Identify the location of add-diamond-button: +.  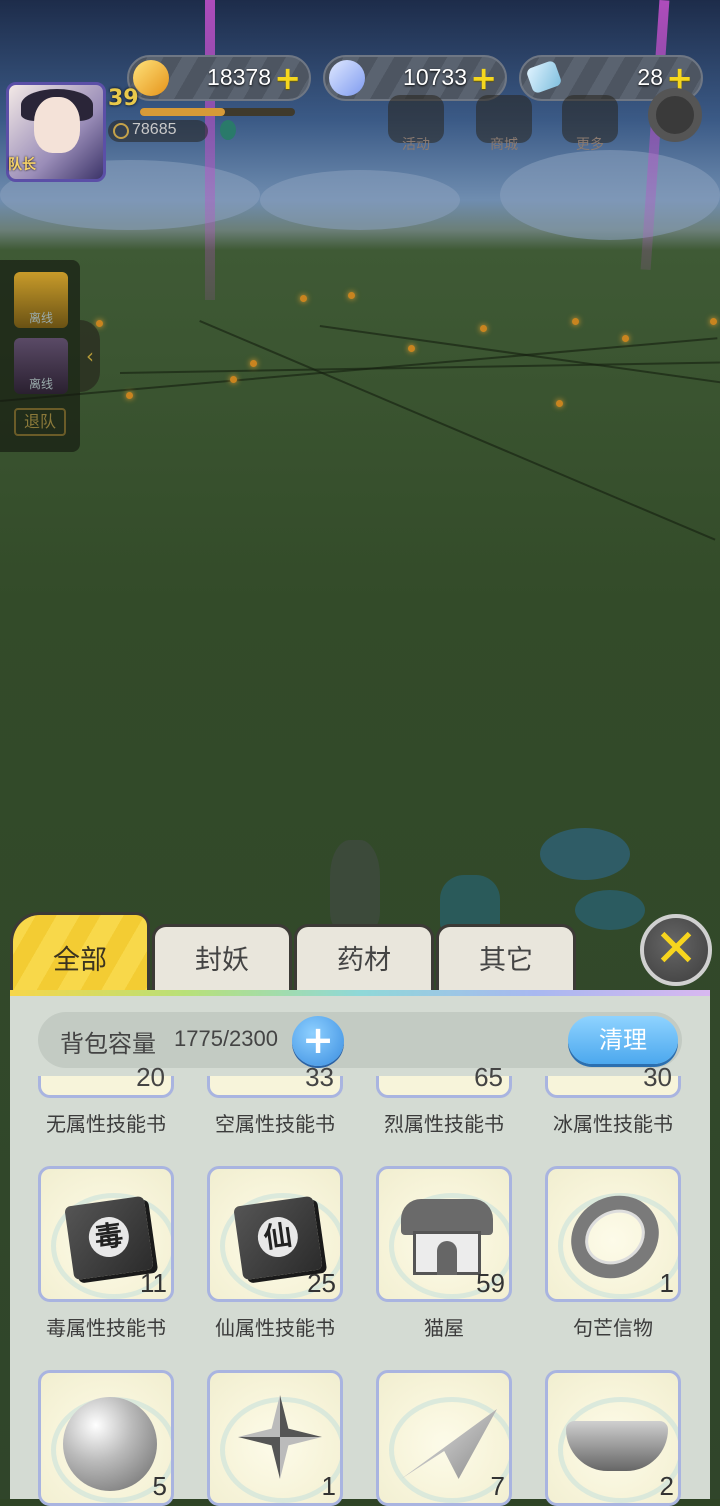
(483, 78).